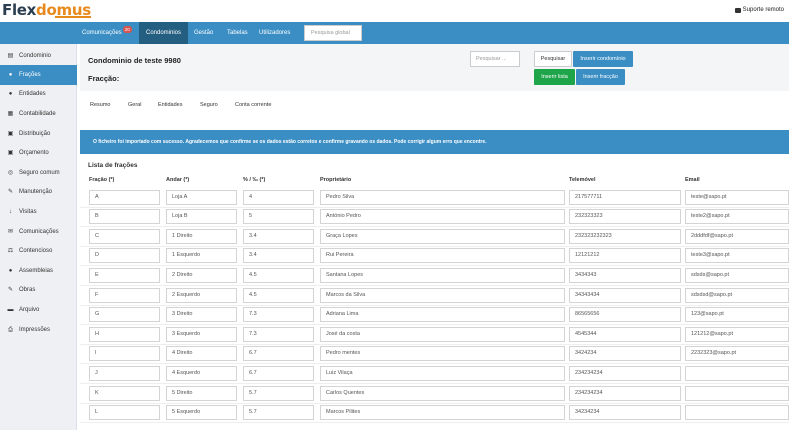  What do you see at coordinates (38, 251) in the screenshot?
I see `sidebar-item-contencioso: ⚖ Contencioso` at bounding box center [38, 251].